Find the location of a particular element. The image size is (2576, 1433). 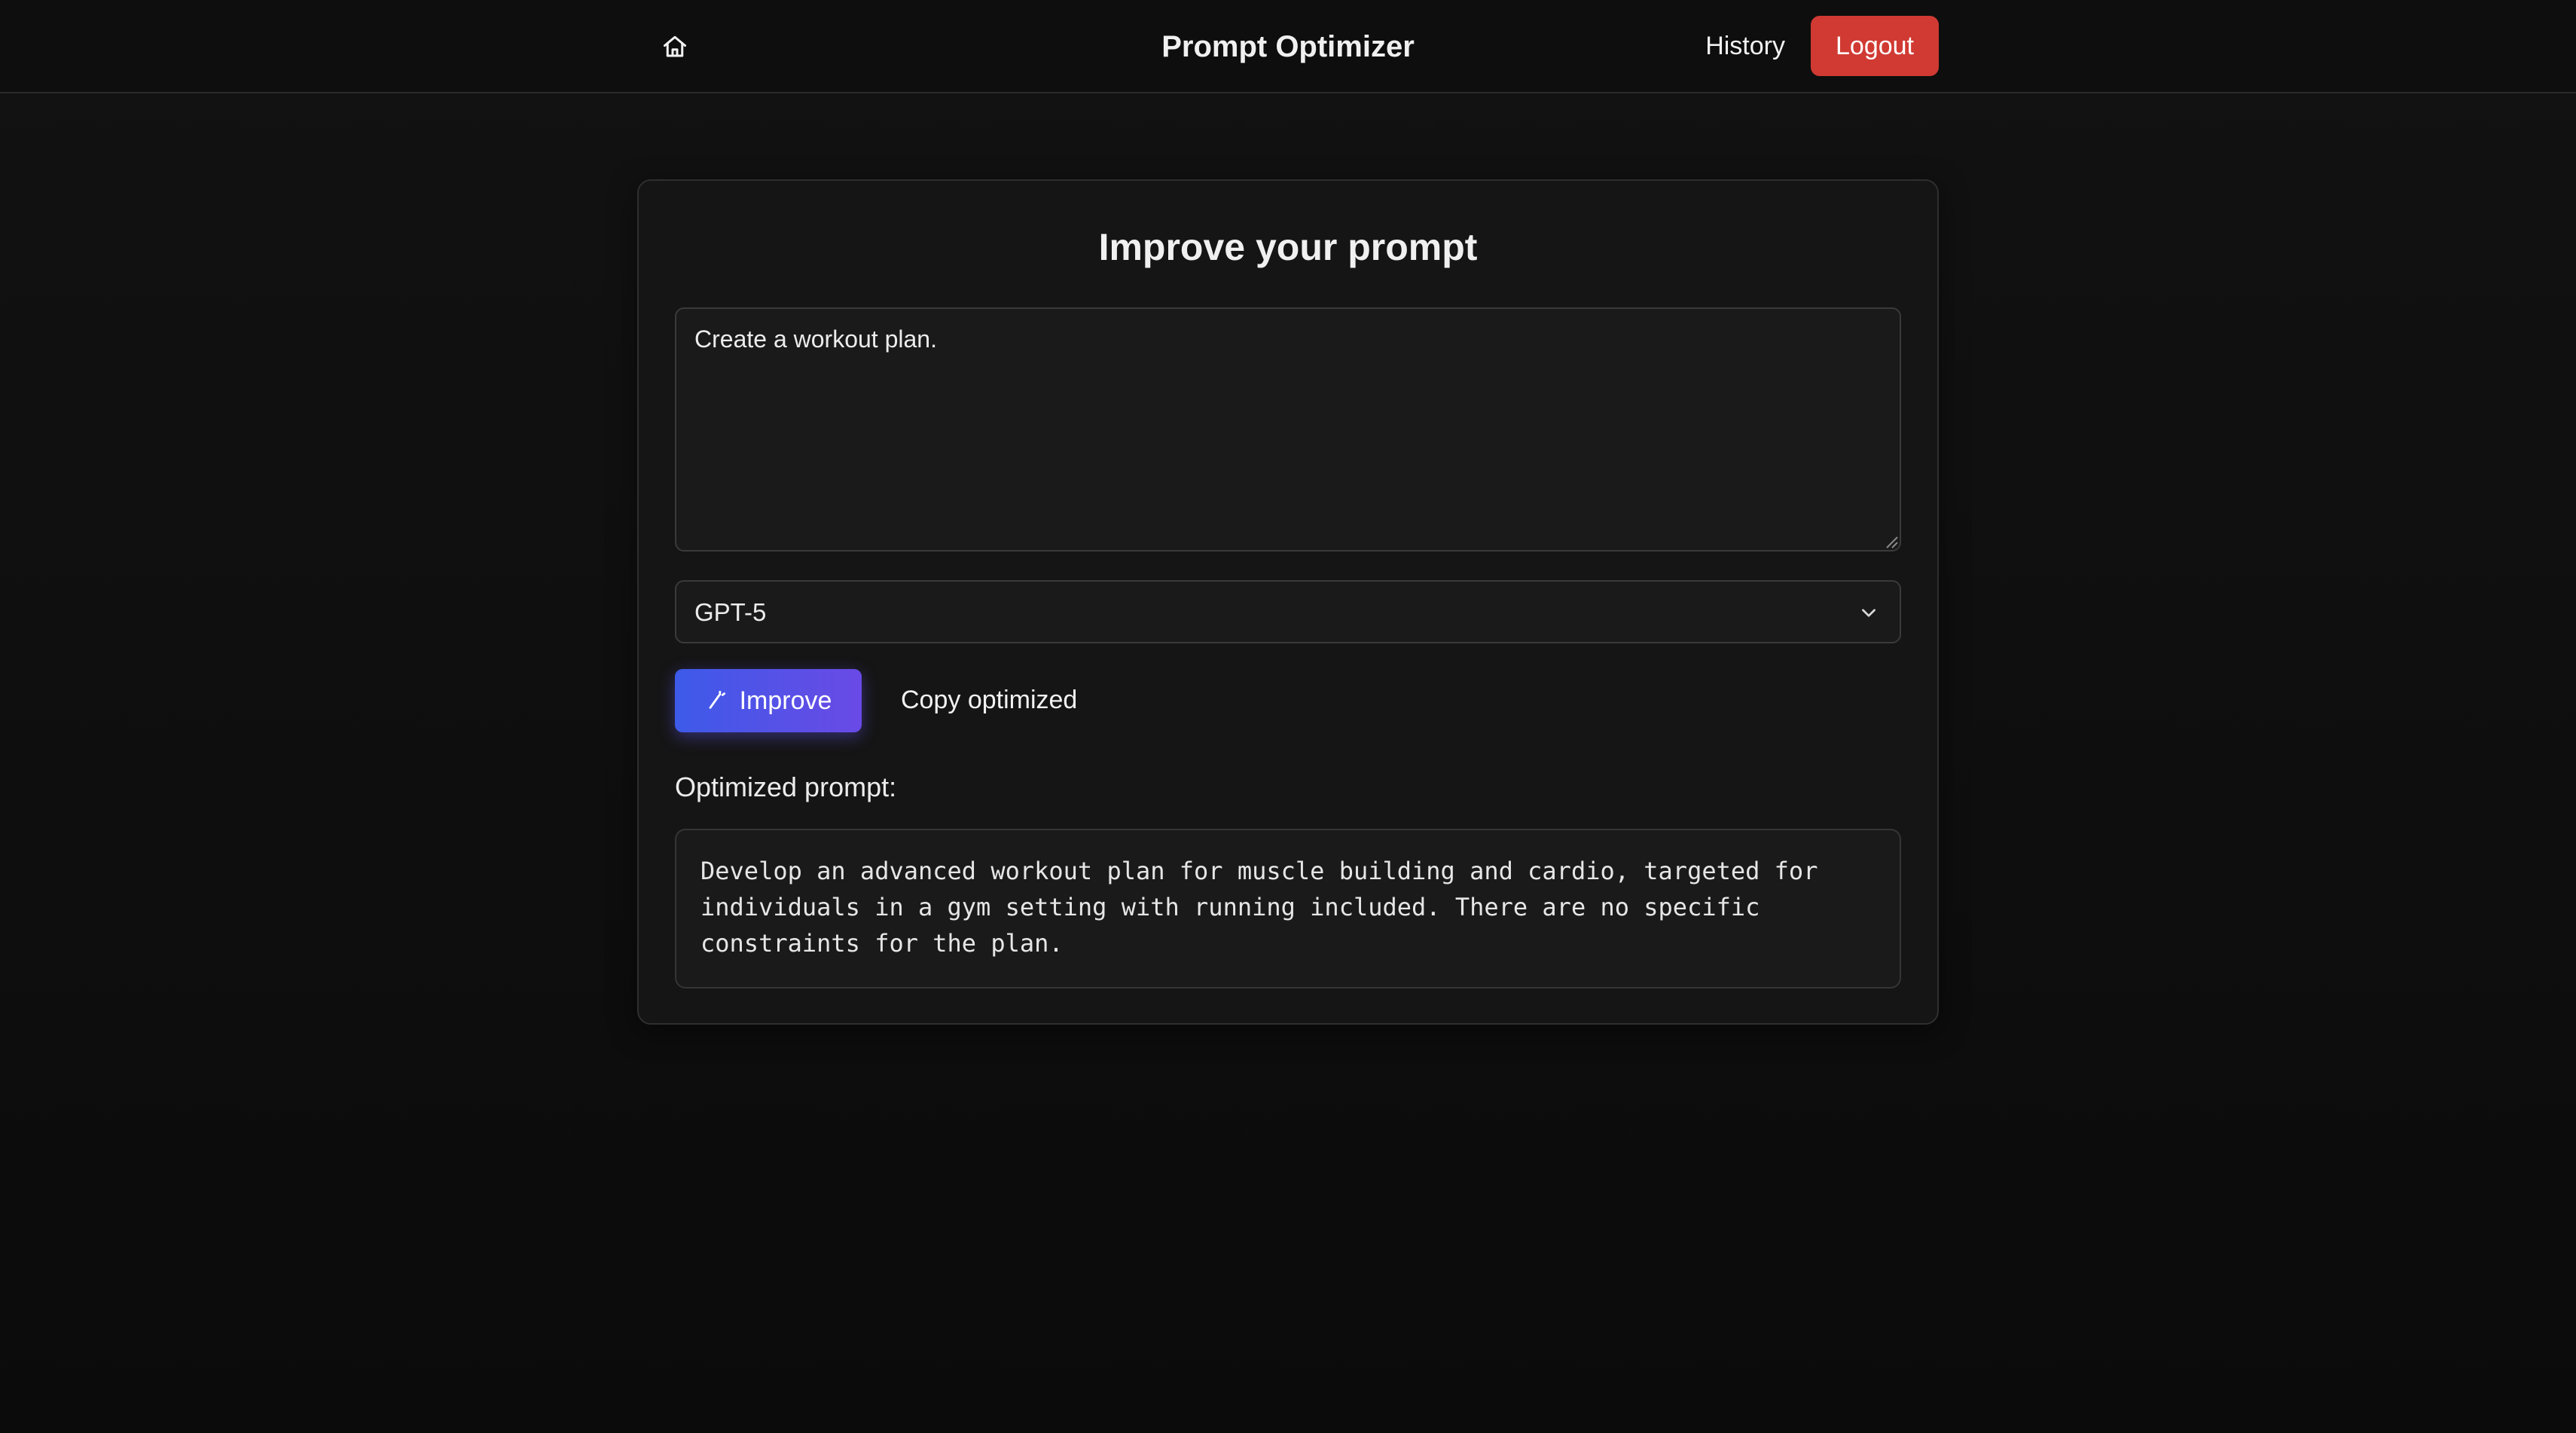

improve-button-label: Improve is located at coordinates (786, 700).